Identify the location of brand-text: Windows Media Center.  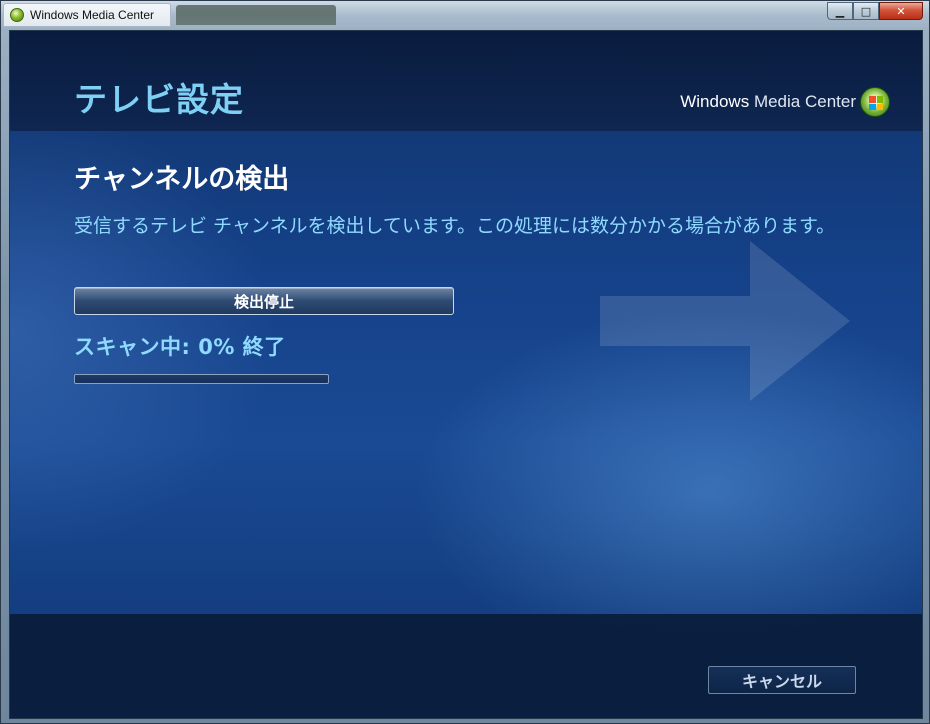
(768, 102).